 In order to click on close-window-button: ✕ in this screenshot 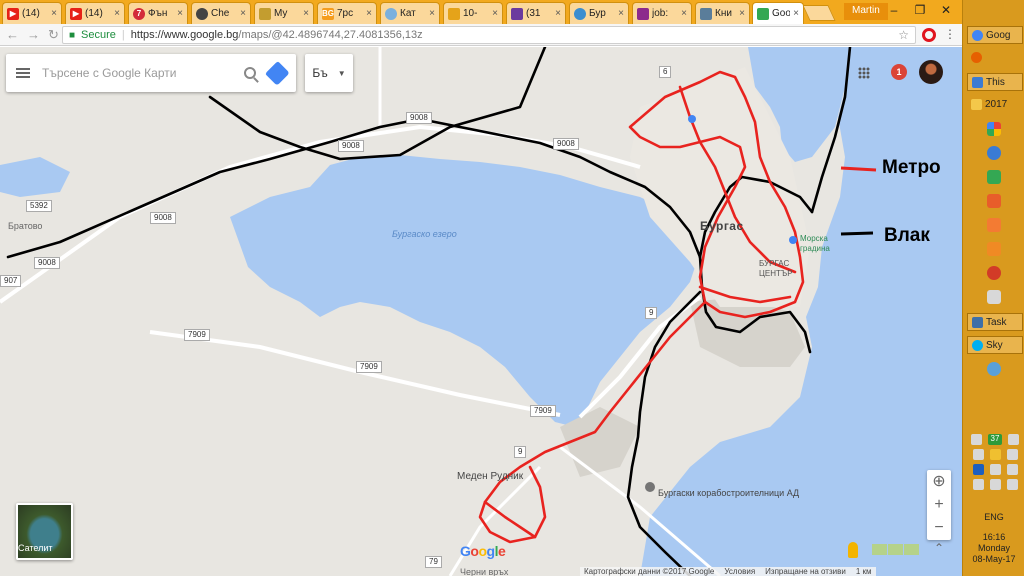, I will do `click(946, 10)`.